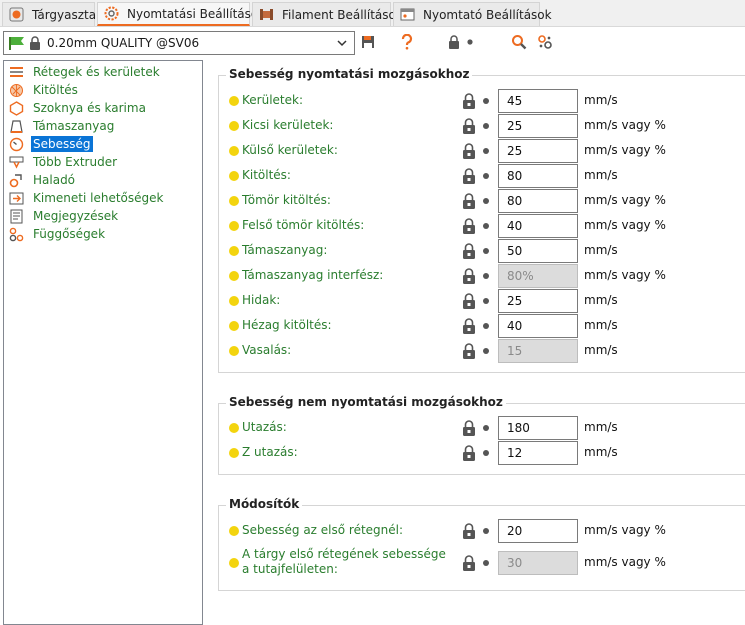 This screenshot has width=745, height=625. Describe the element at coordinates (519, 42) in the screenshot. I see `search-button` at that location.